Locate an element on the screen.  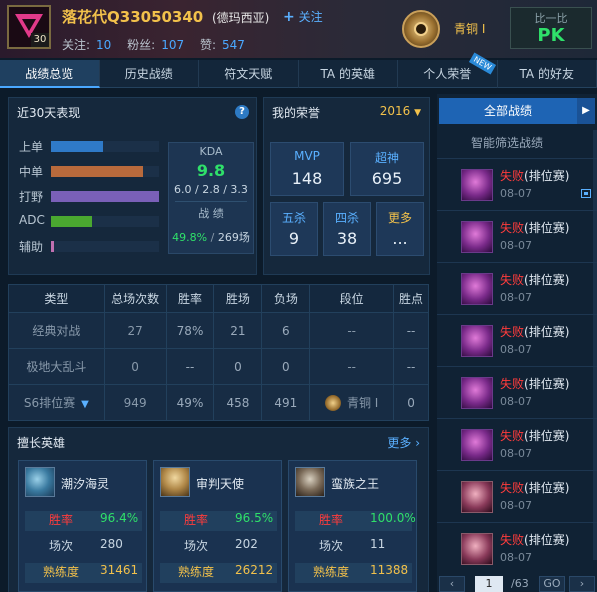
hero-mastery: 熟练度 11388 is located at coordinates (353, 573).